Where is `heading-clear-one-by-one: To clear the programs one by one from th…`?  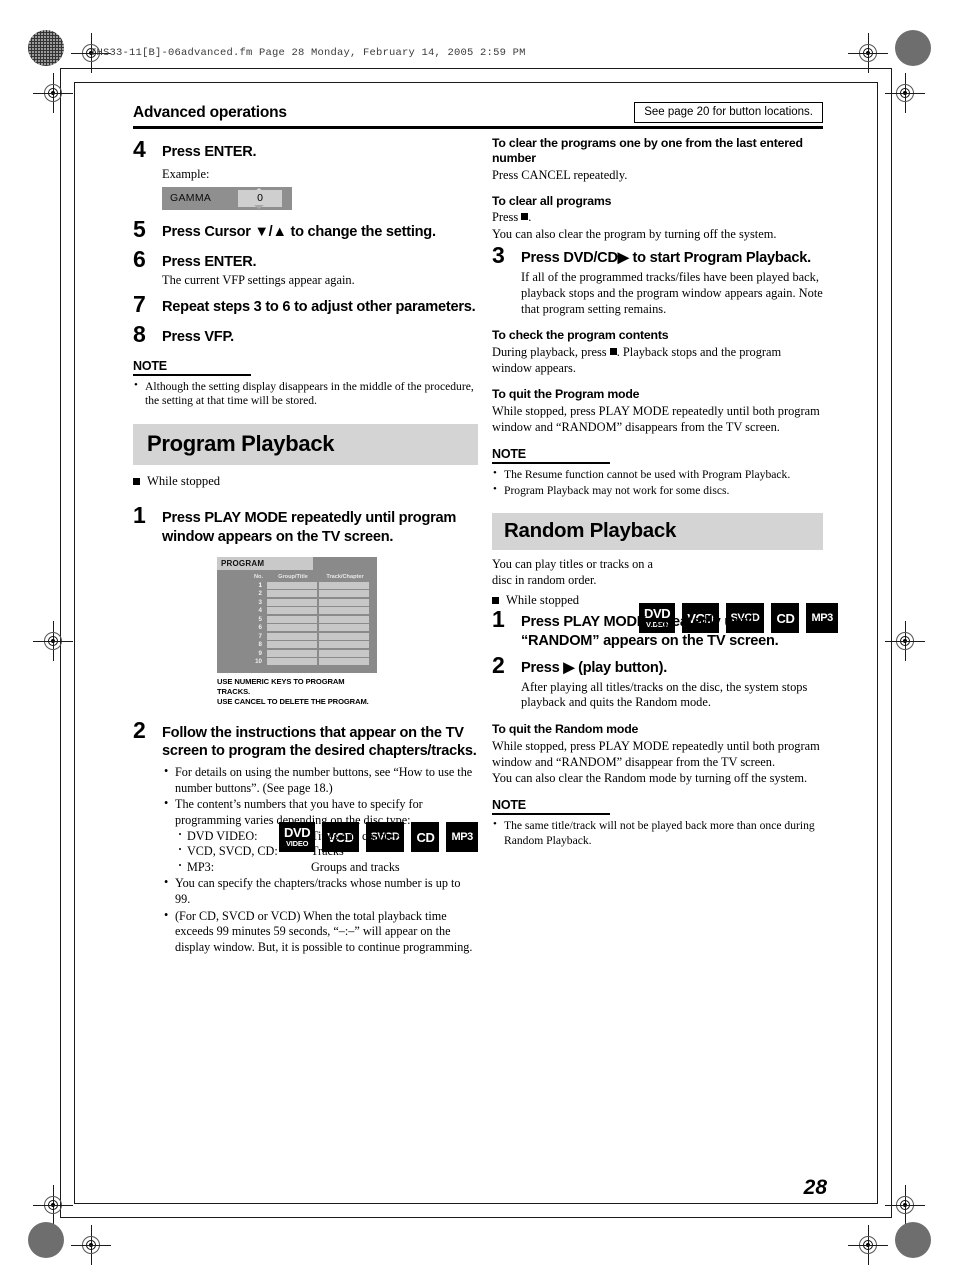 heading-clear-one-by-one: To clear the programs one by one from th… is located at coordinates (647, 150).